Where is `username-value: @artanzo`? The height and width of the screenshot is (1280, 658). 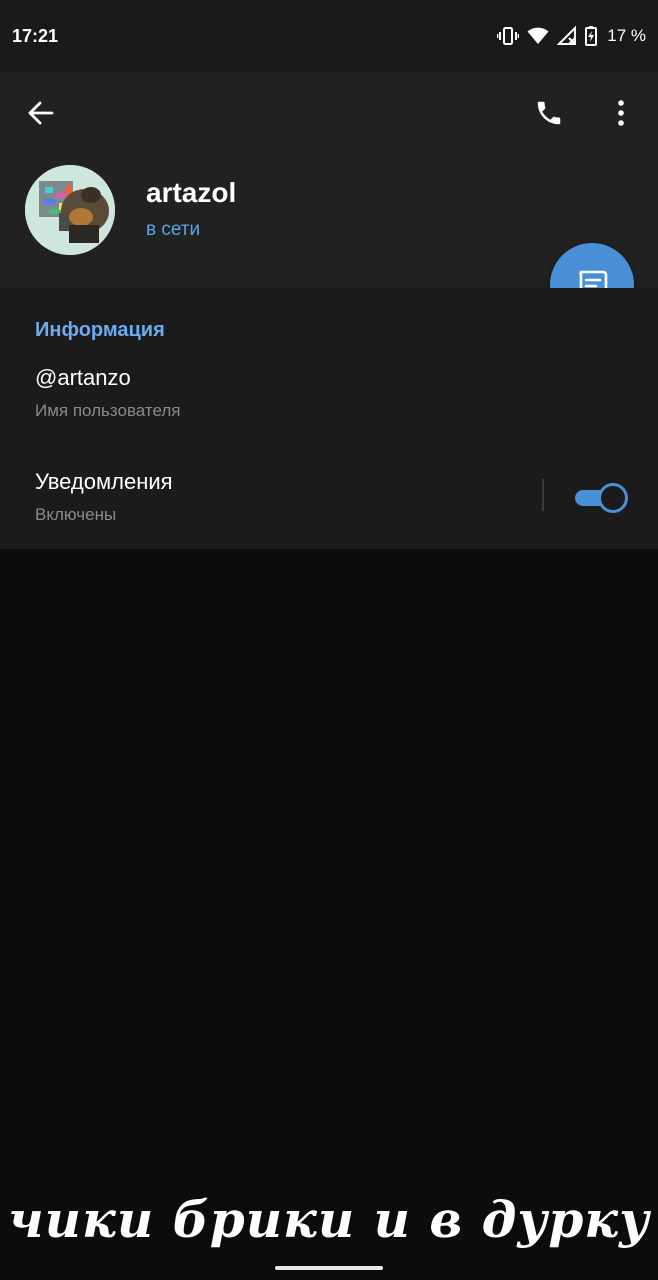
username-value: @artanzo is located at coordinates (83, 378).